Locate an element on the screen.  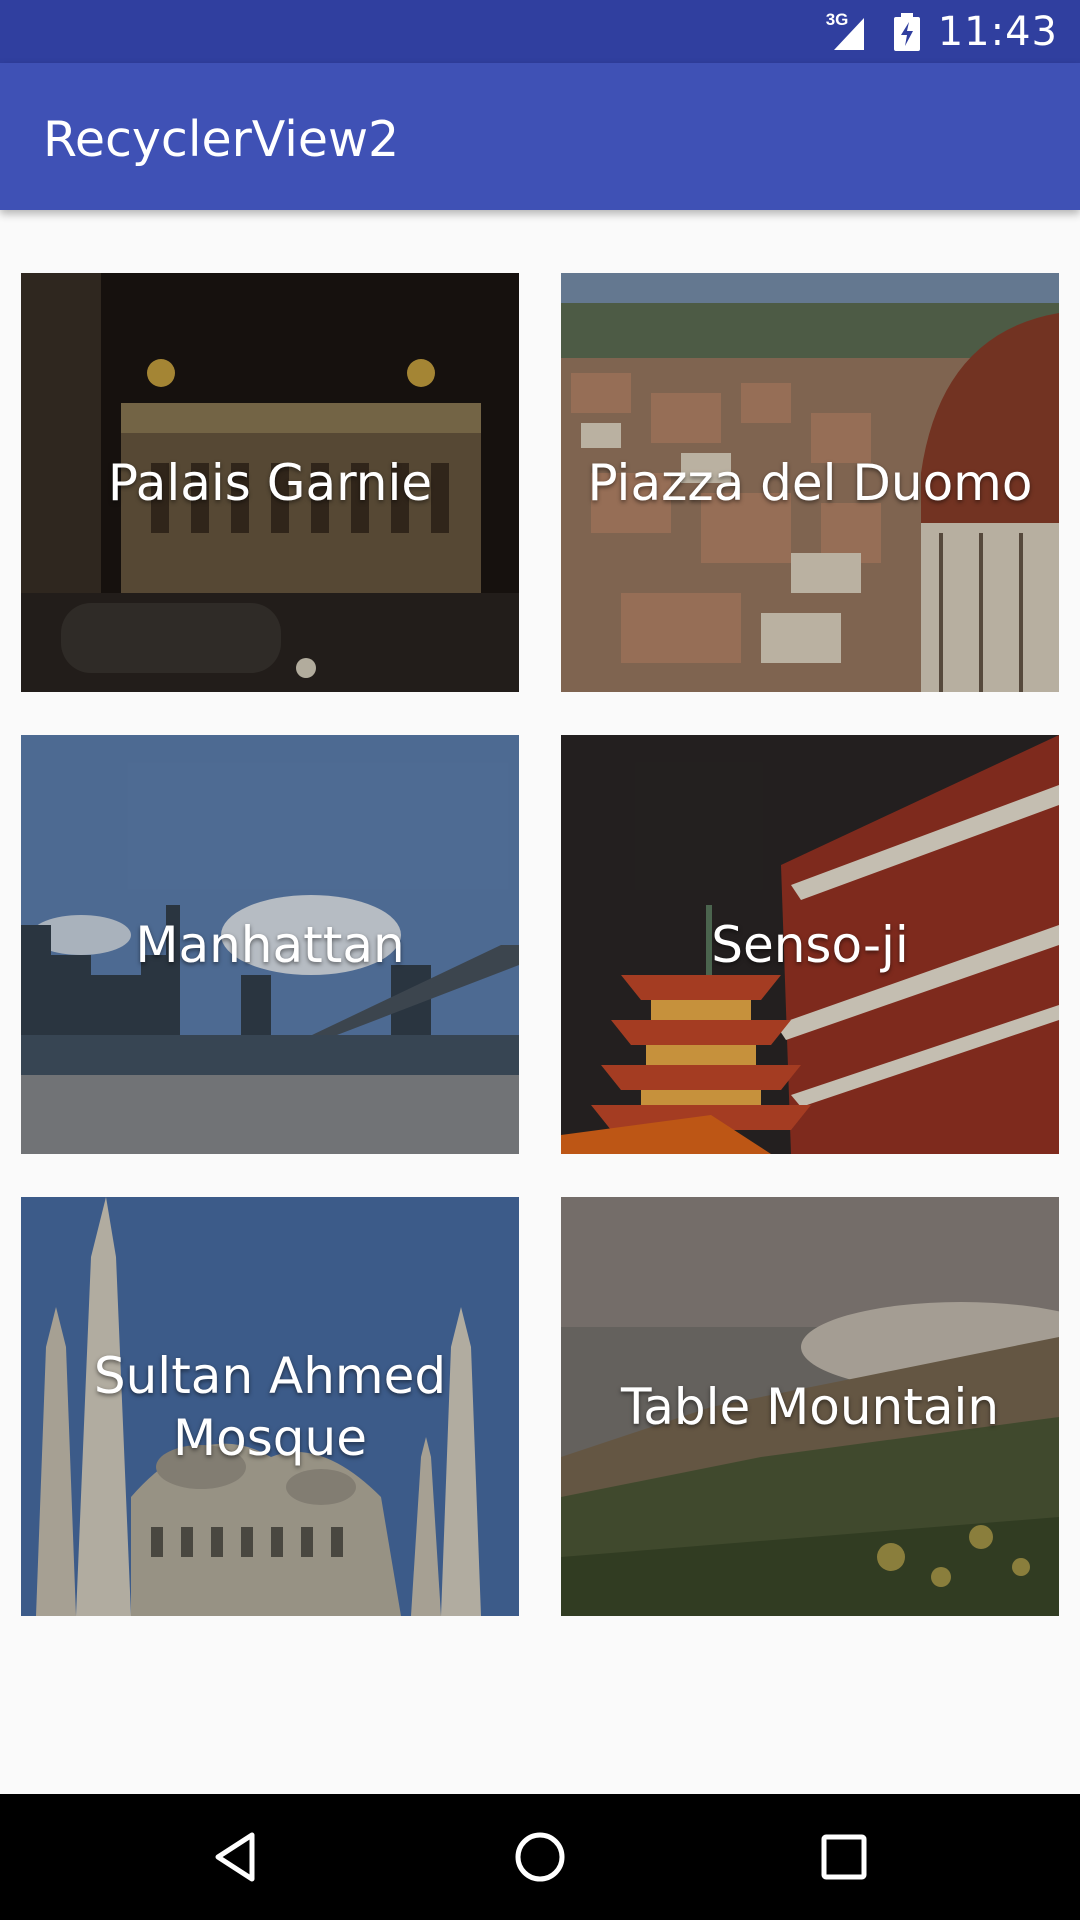
status-bar: 3G 11:43 is located at coordinates (540, 31).